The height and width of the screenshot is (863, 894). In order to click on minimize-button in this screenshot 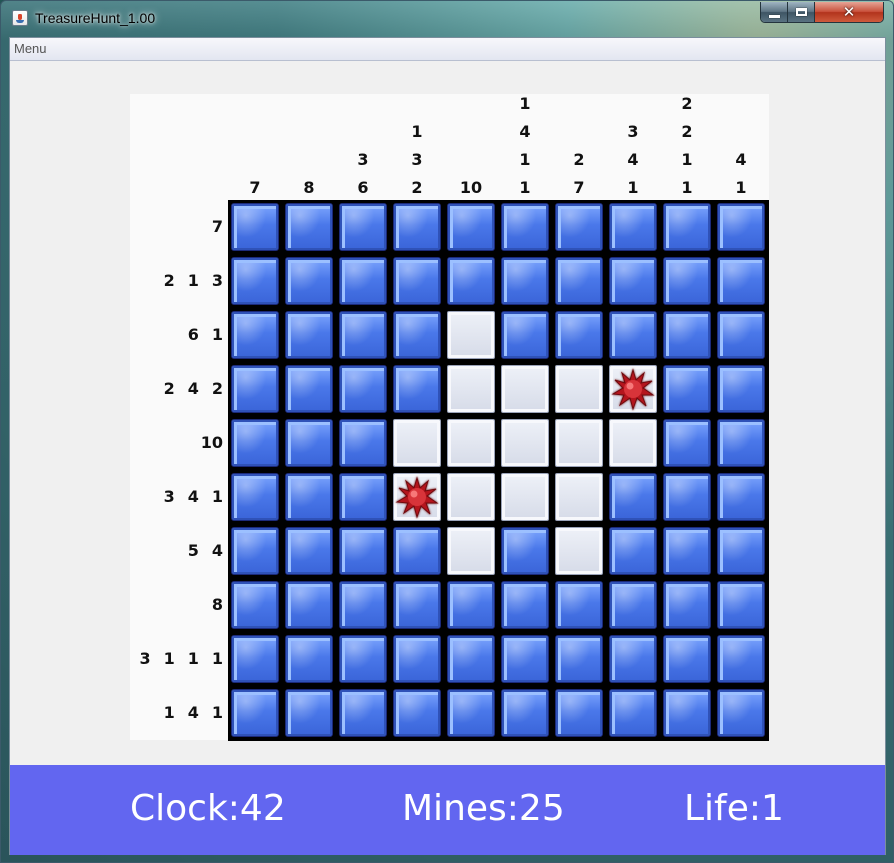, I will do `click(774, 12)`.